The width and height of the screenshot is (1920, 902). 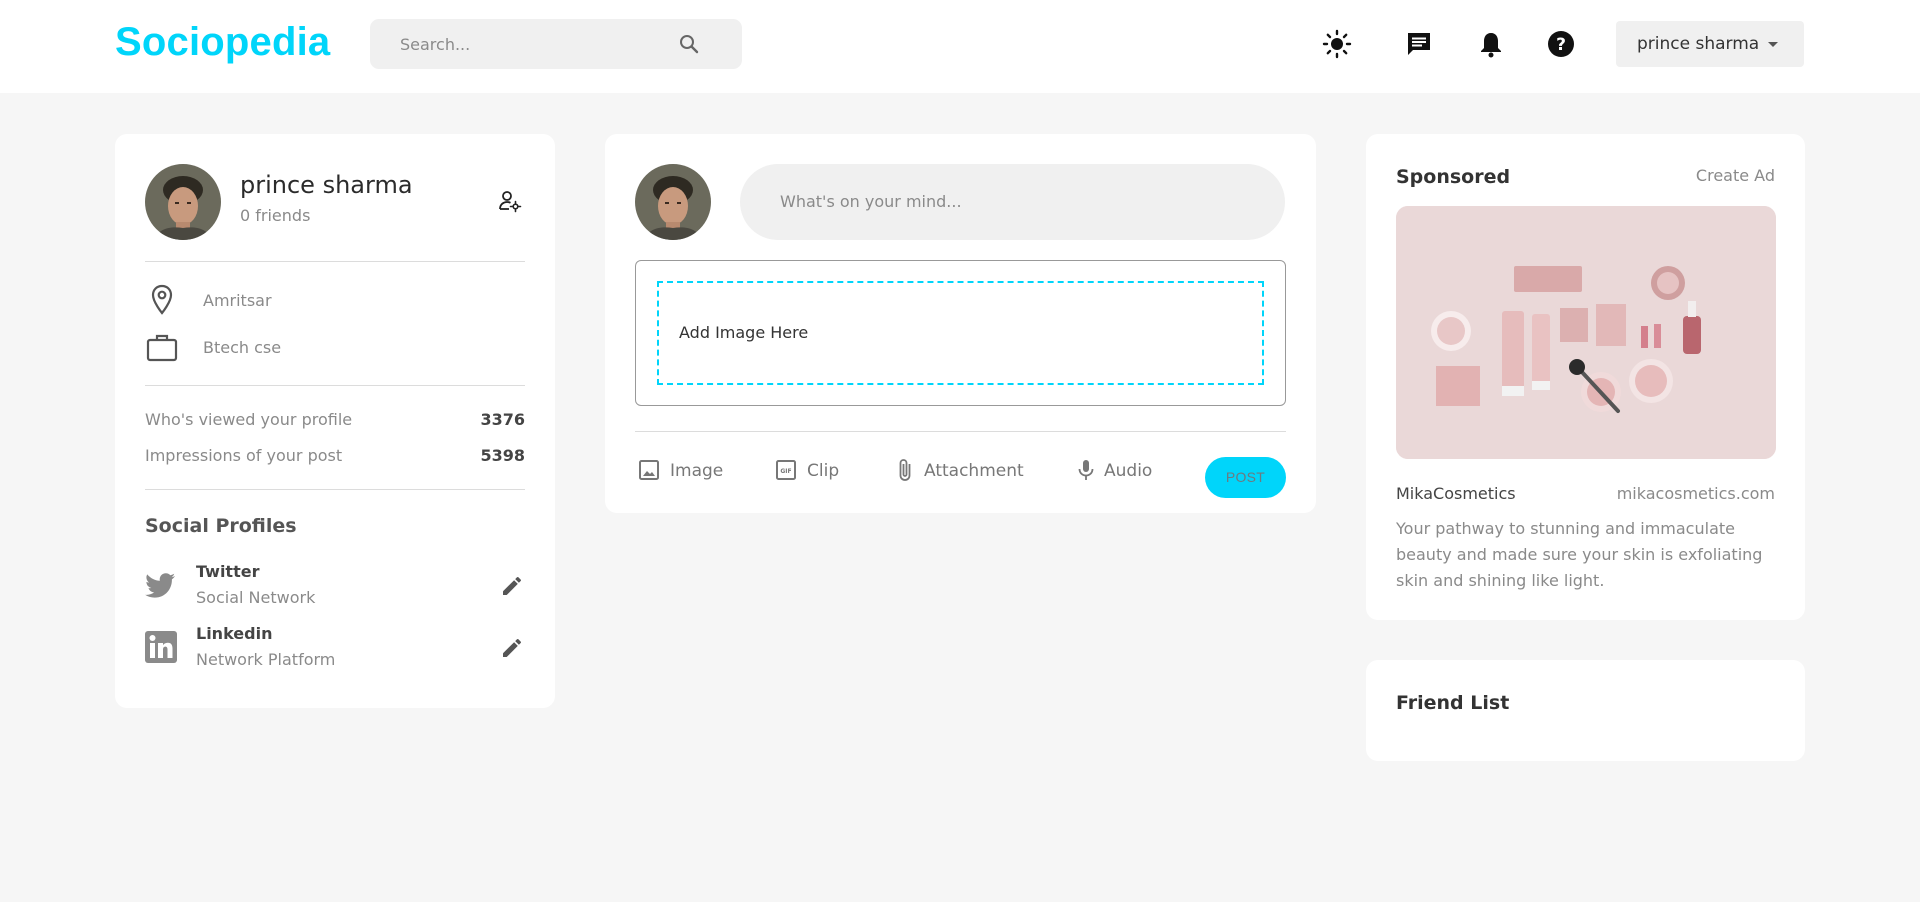 What do you see at coordinates (244, 455) in the screenshot?
I see `impressions-label: Impressions of your post` at bounding box center [244, 455].